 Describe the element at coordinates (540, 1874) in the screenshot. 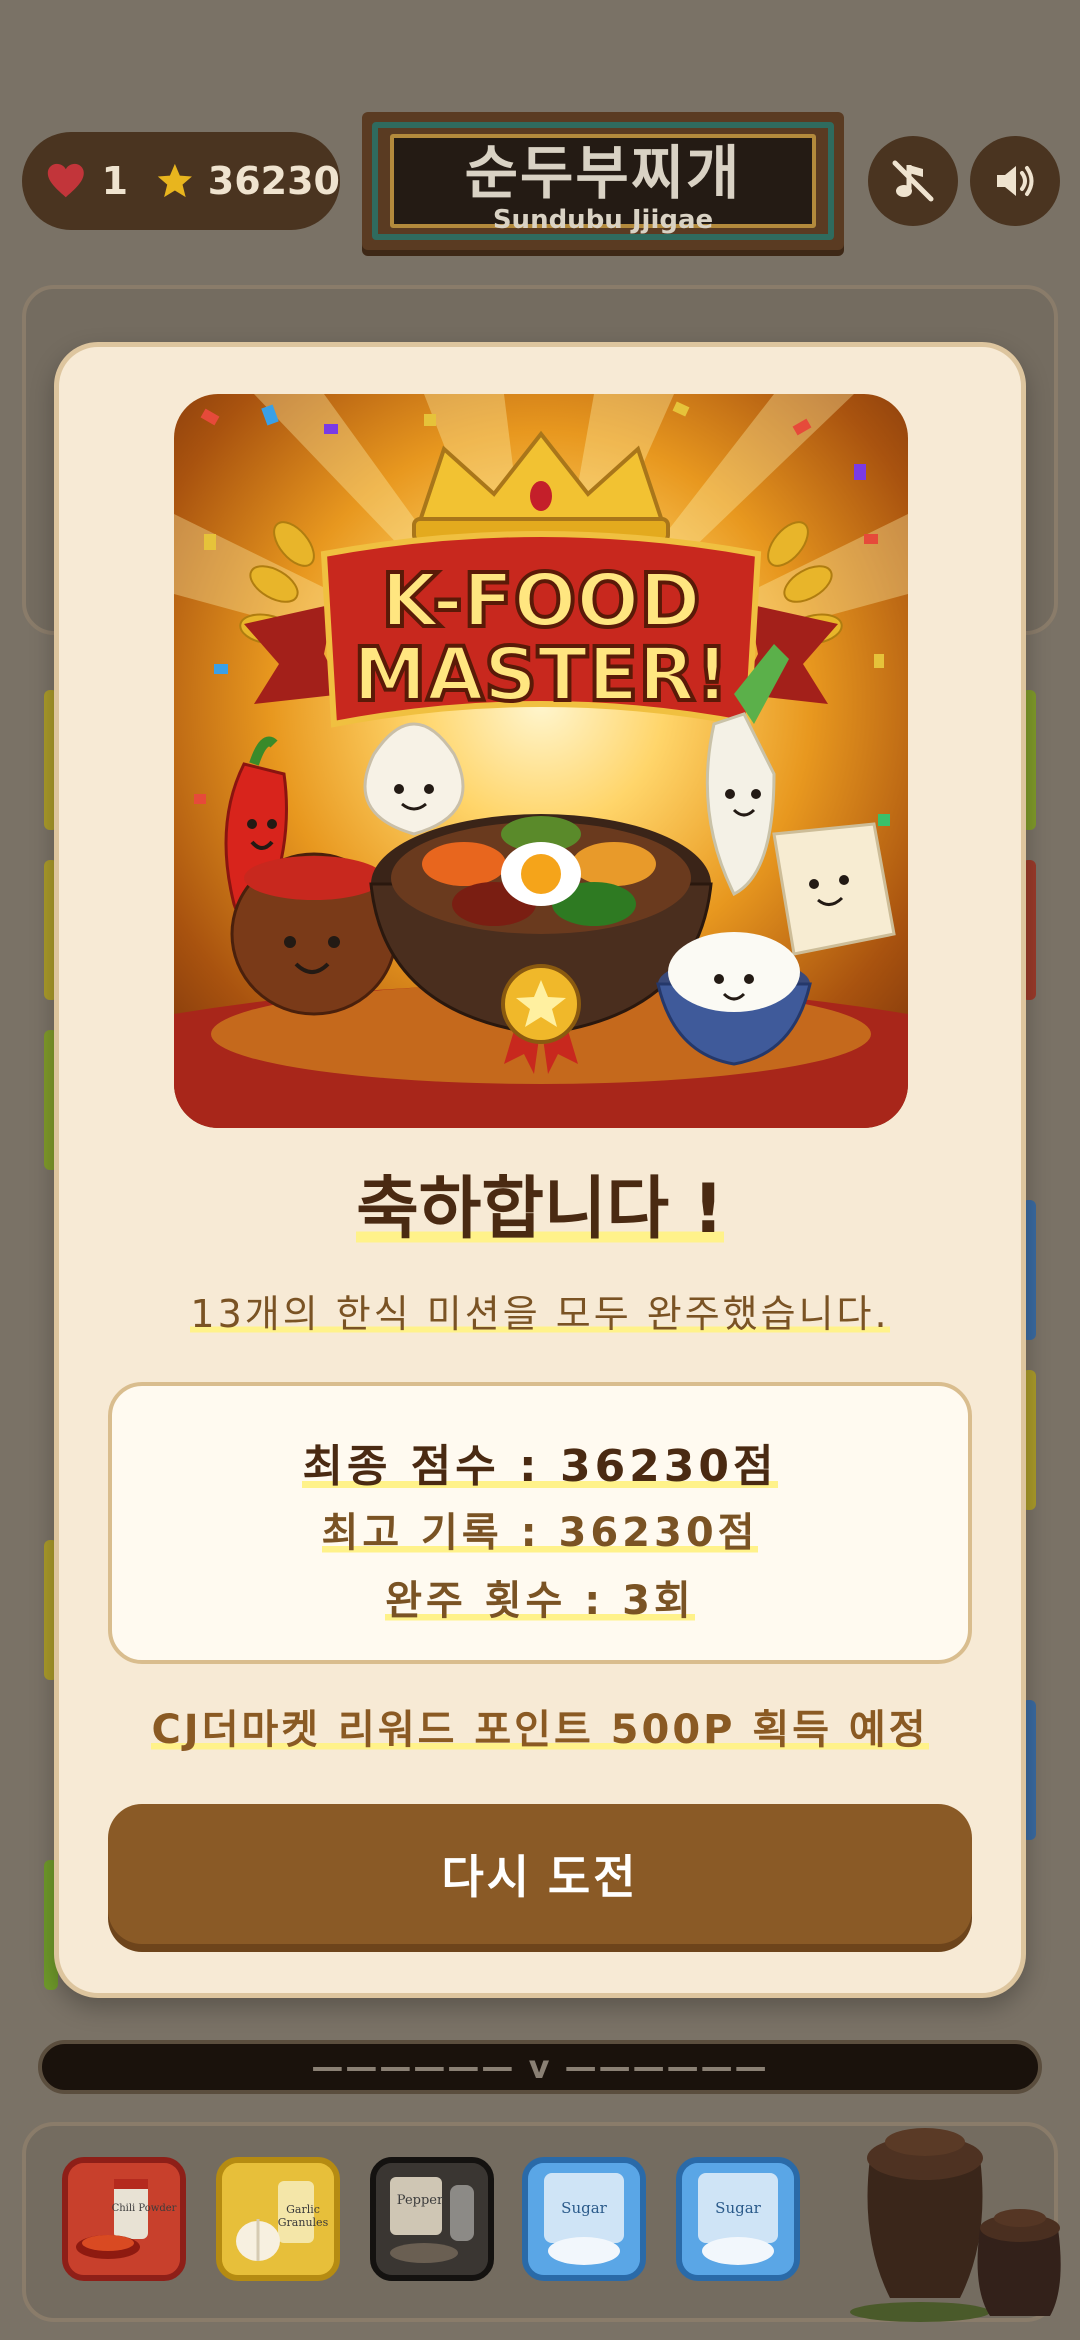

I see `retry-button: 다시 도전` at that location.